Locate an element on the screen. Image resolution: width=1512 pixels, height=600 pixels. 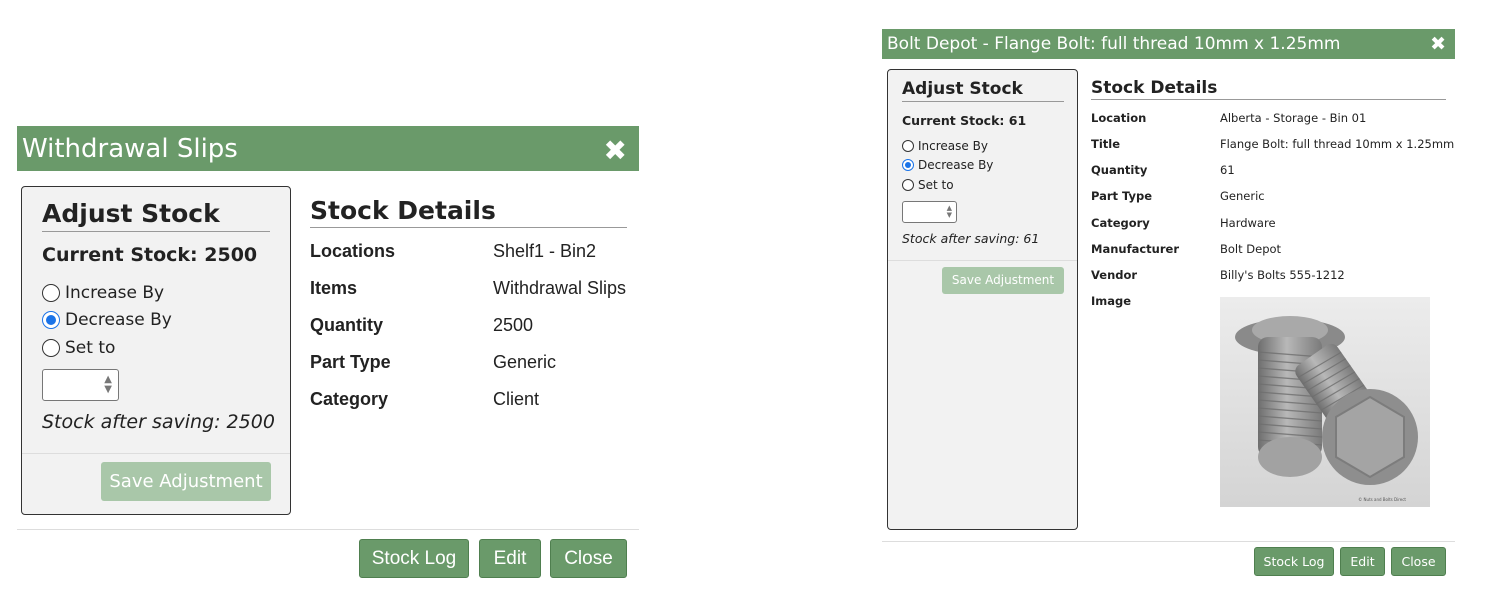
detail-value: Bolt Depot is located at coordinates (1251, 249).